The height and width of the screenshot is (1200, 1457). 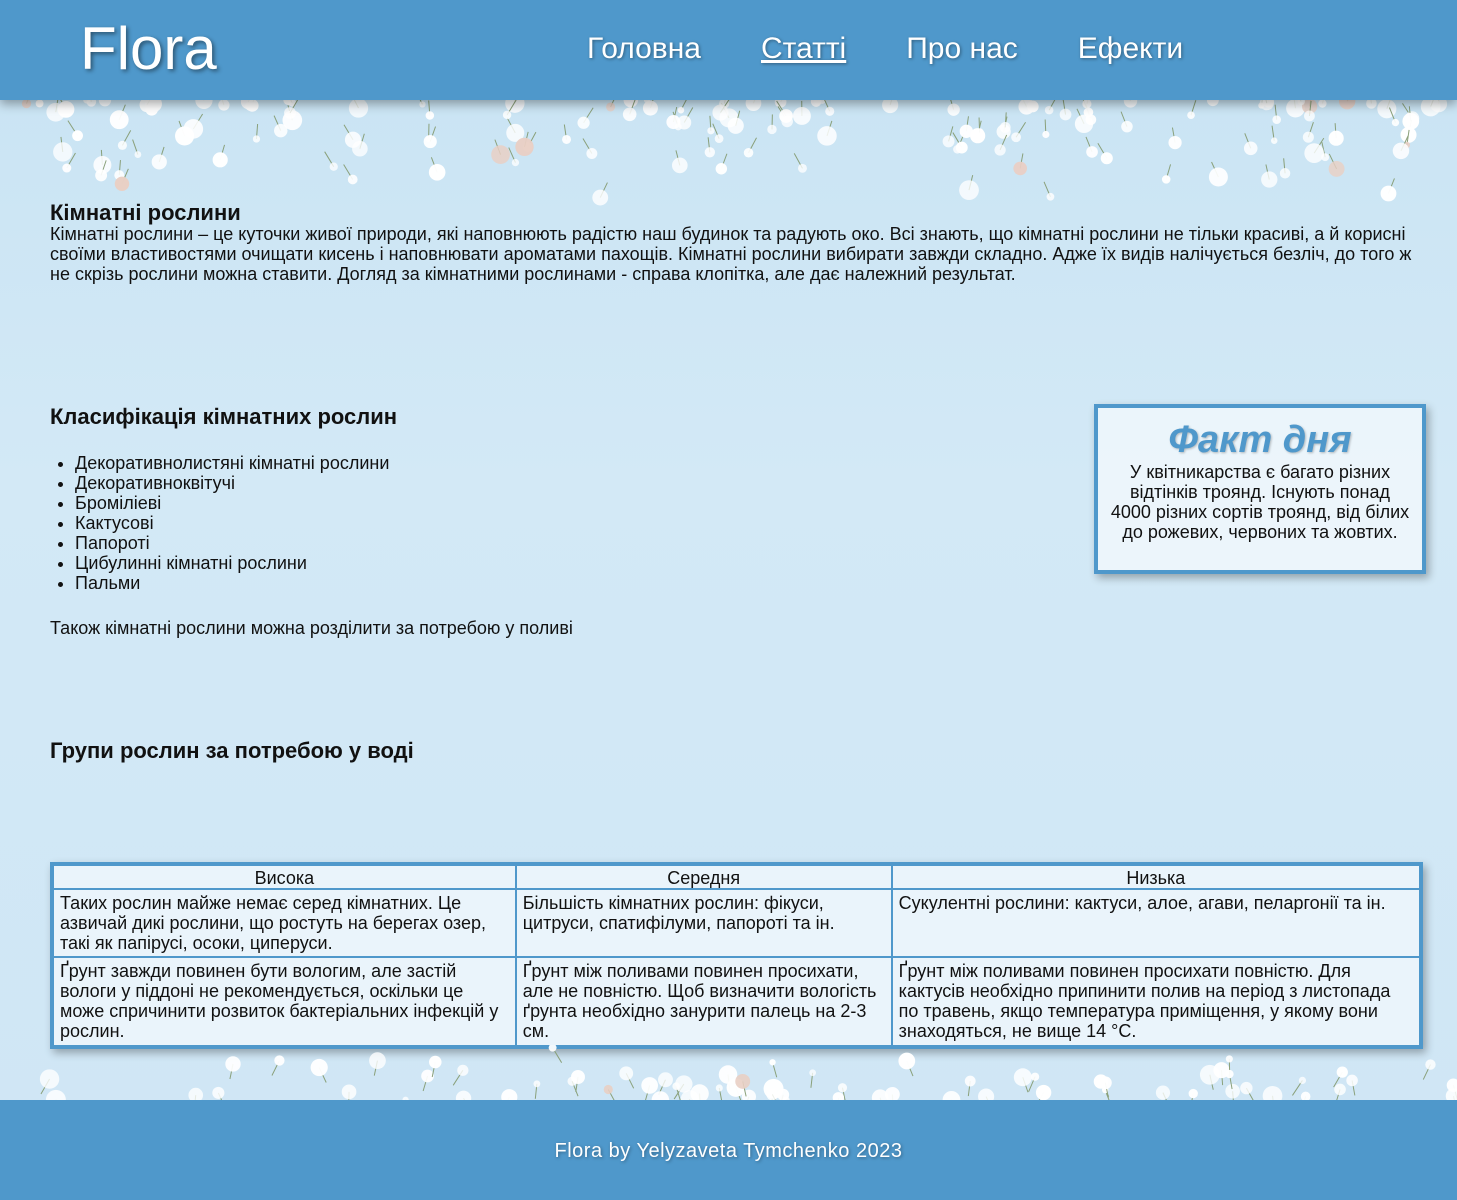 I want to click on column-header-high: Висока, so click(x=284, y=876).